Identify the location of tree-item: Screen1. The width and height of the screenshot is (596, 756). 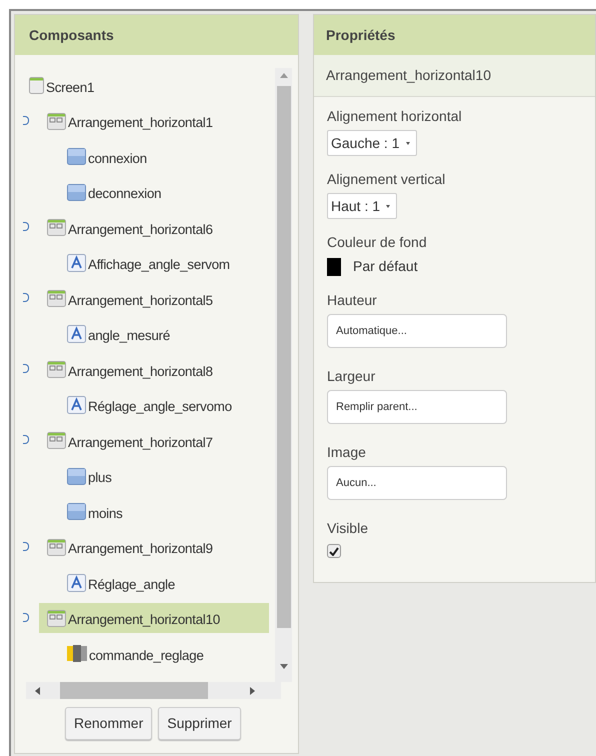
(63, 85).